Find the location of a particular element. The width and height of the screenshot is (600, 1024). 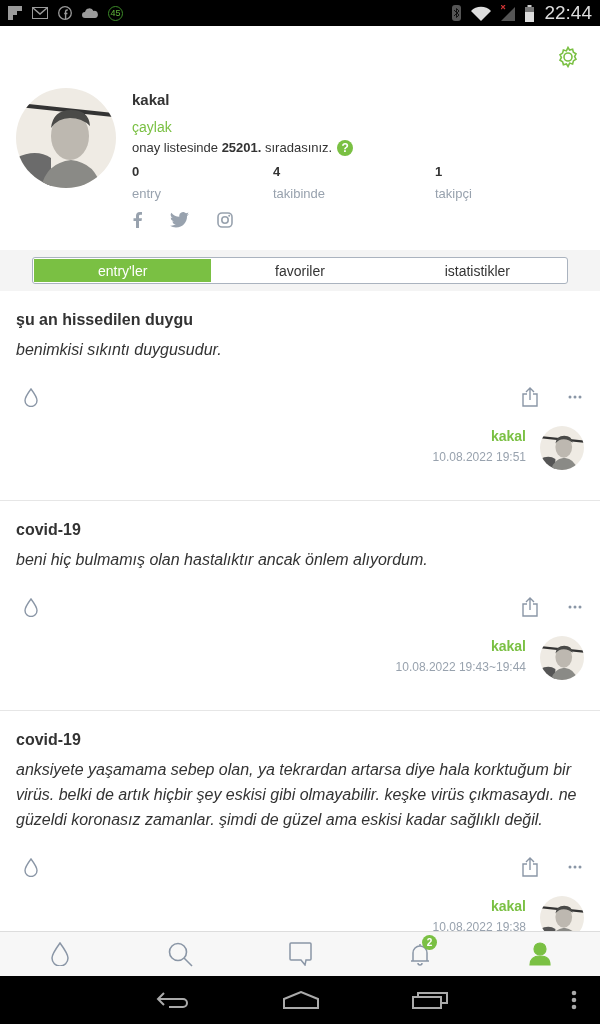

menu-icon is located at coordinates (574, 1000).